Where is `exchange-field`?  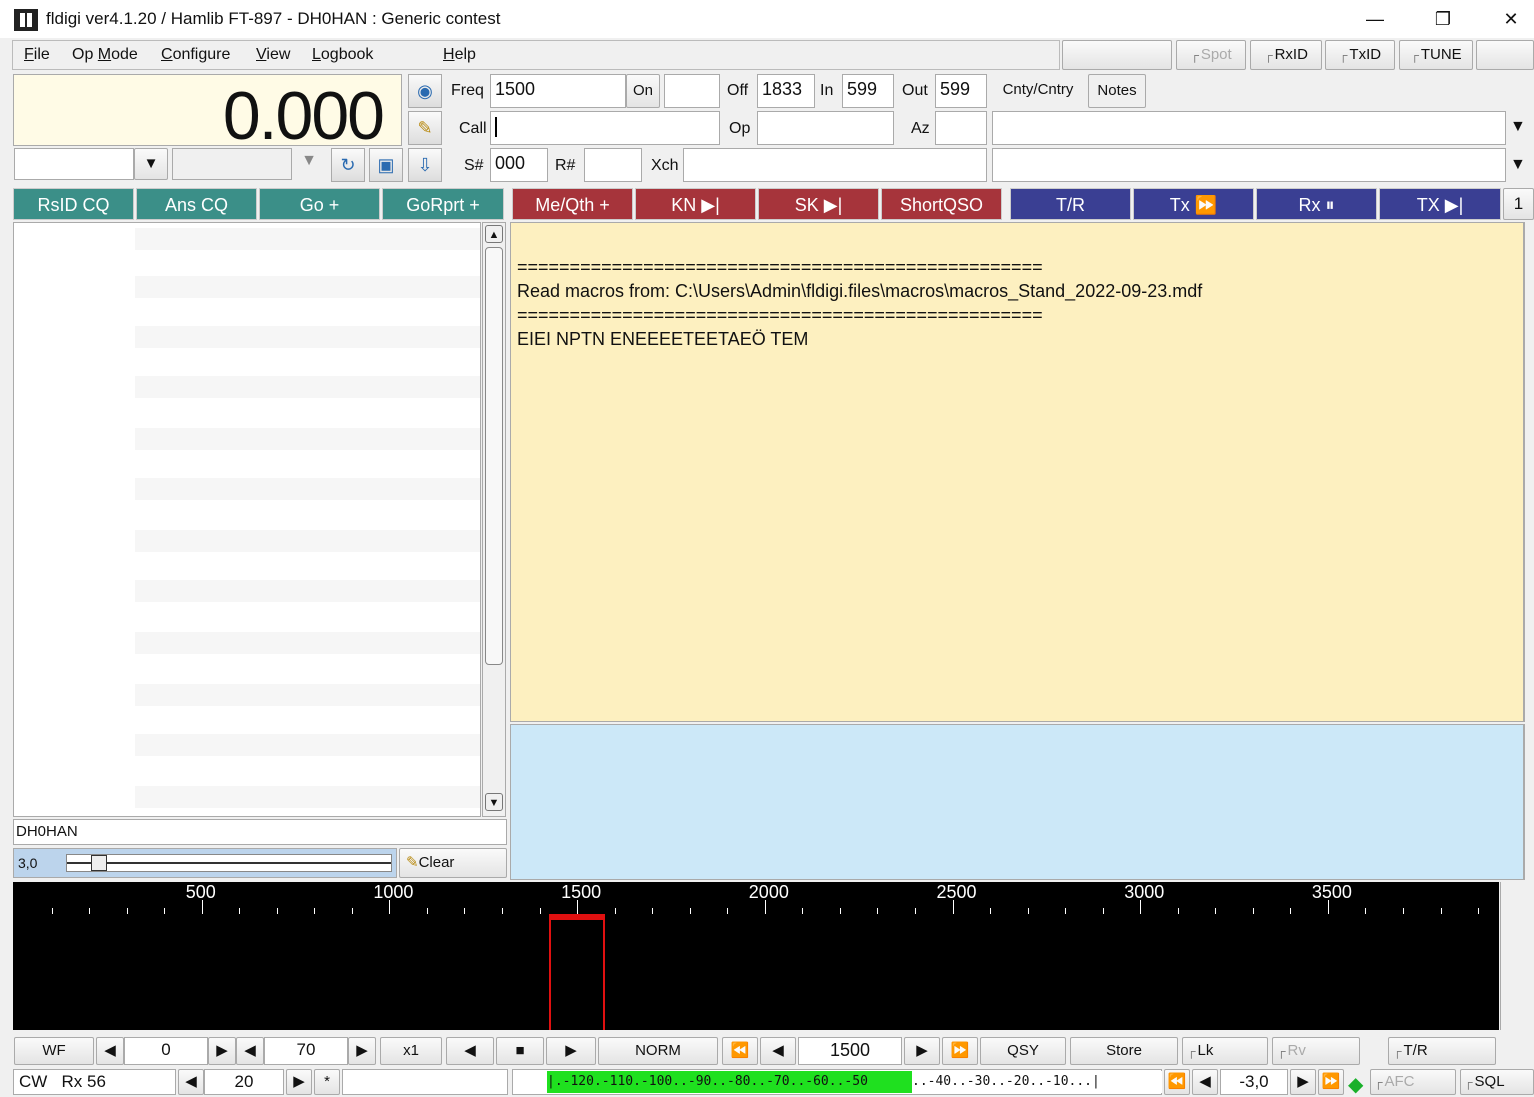
exchange-field is located at coordinates (835, 165).